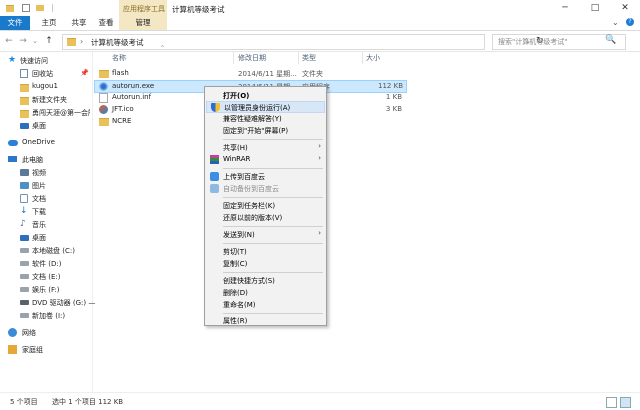 This screenshot has width=640, height=410. I want to click on sidebar-item-this-pc: 此电脑, so click(46, 160).